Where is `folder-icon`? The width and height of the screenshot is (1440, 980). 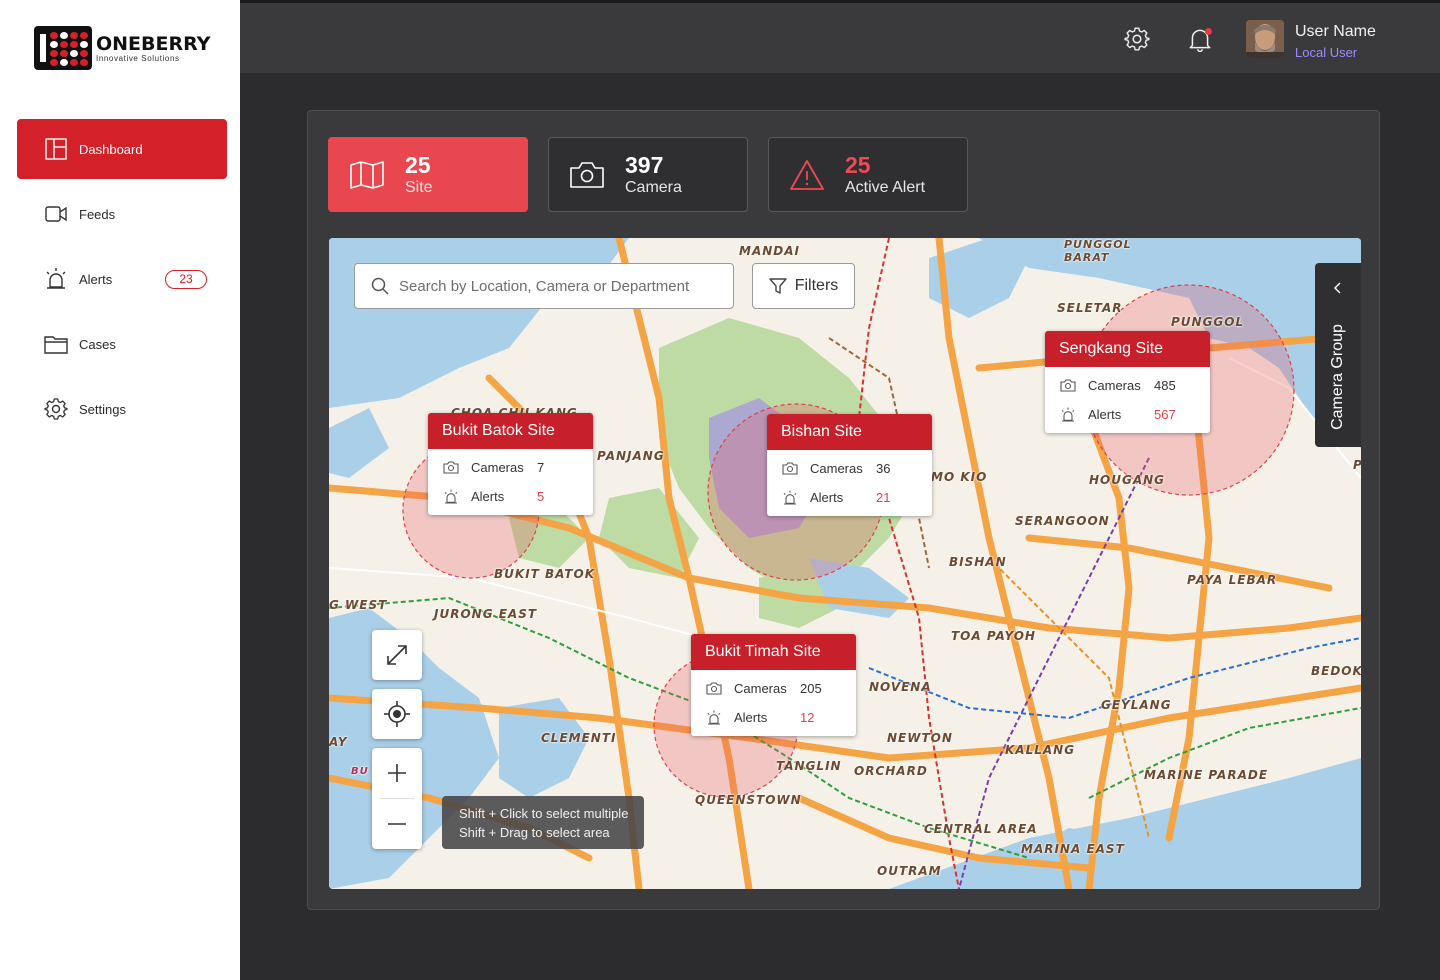 folder-icon is located at coordinates (56, 344).